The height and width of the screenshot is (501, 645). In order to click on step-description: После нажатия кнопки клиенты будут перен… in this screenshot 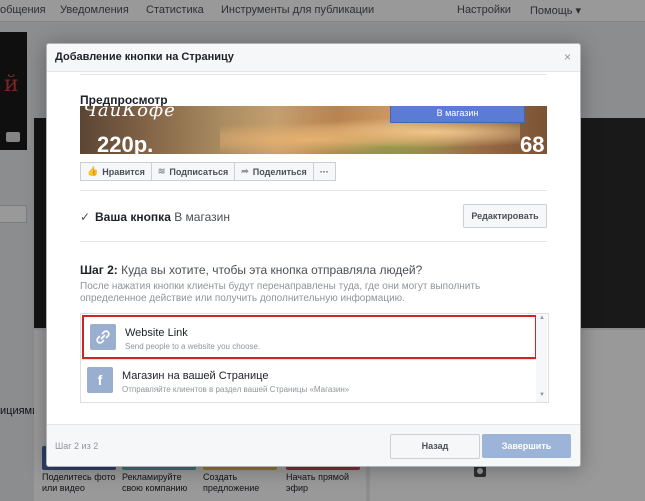, I will do `click(280, 292)`.